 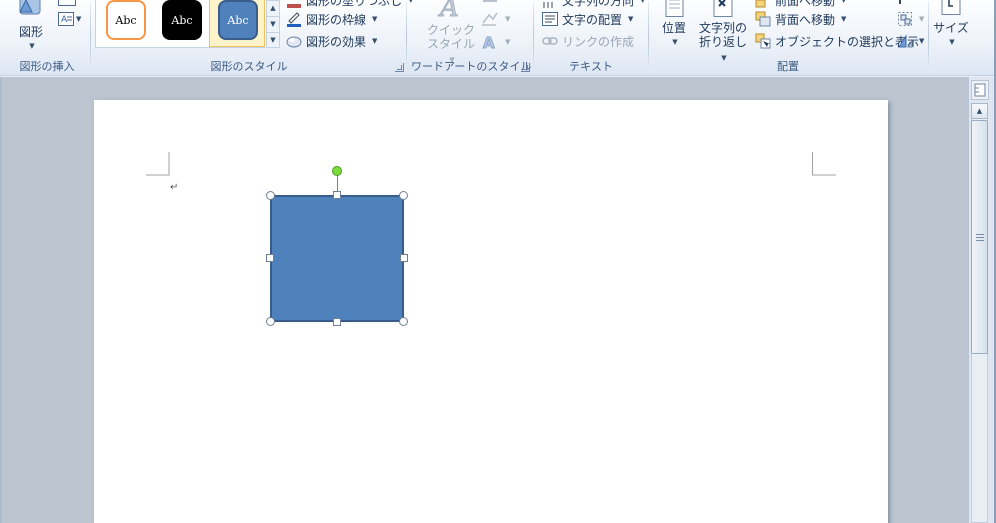 What do you see at coordinates (336, 19) in the screenshot?
I see `shape-outline-label: 図形の枠線` at bounding box center [336, 19].